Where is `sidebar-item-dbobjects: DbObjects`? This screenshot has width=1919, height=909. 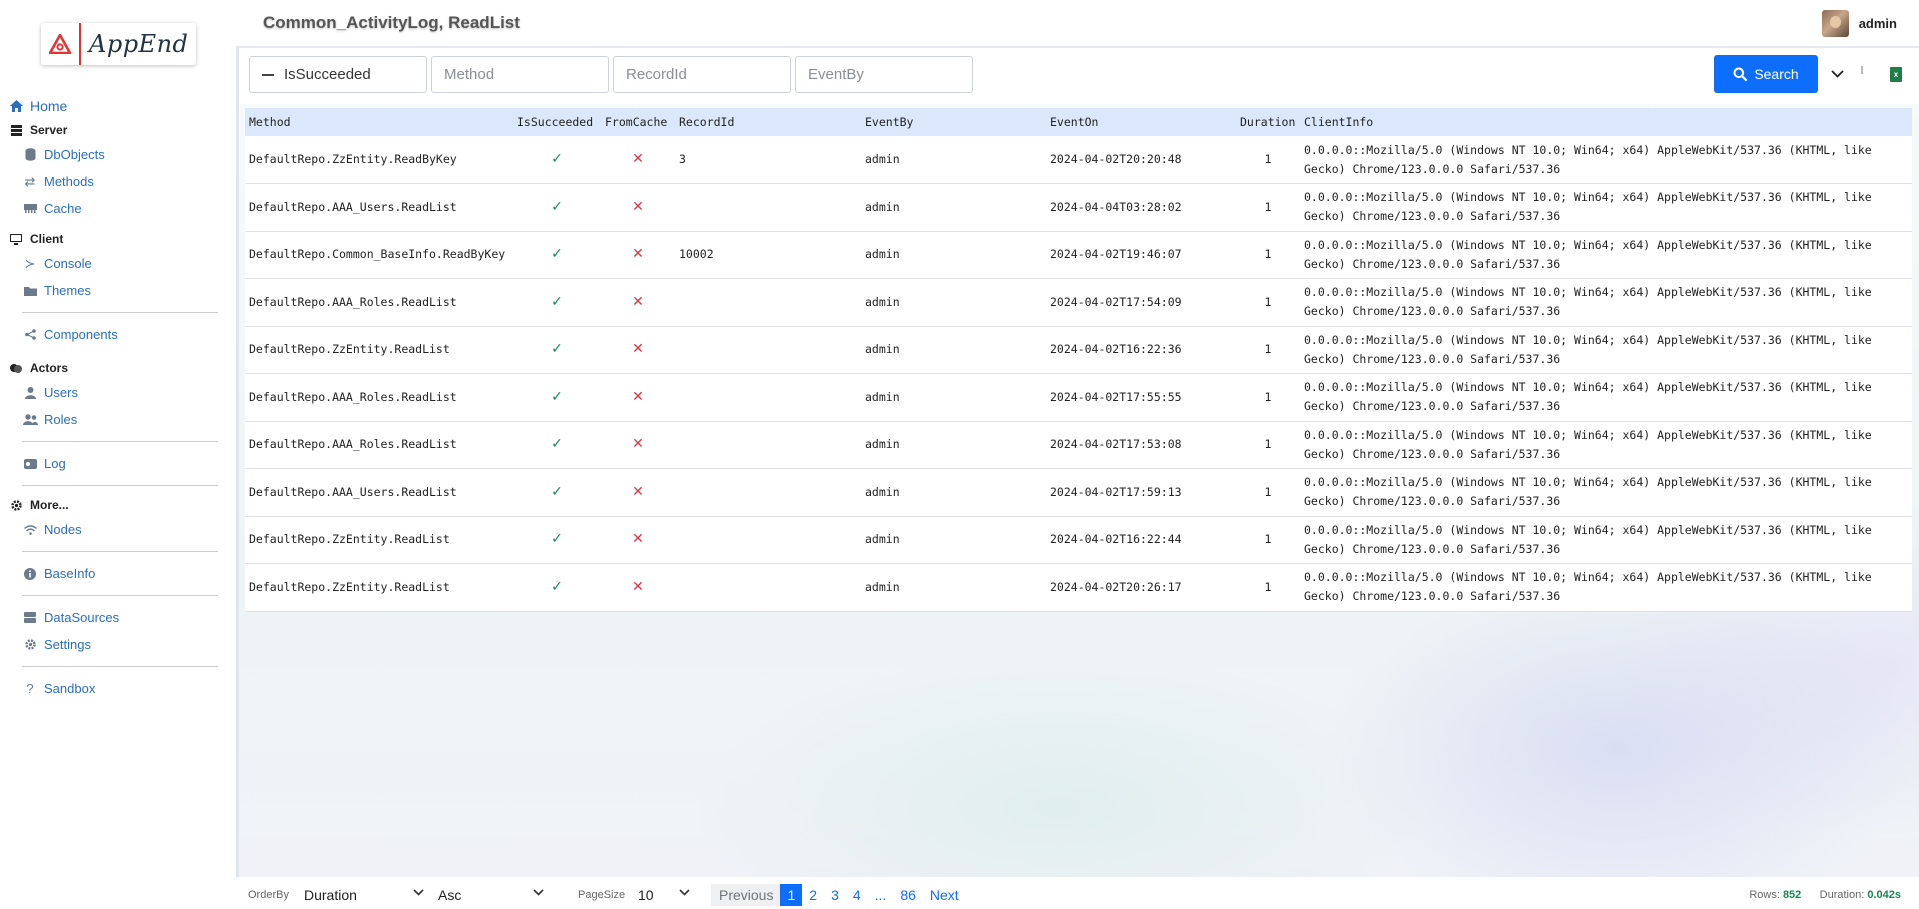
sidebar-item-dbobjects: DbObjects is located at coordinates (113, 154).